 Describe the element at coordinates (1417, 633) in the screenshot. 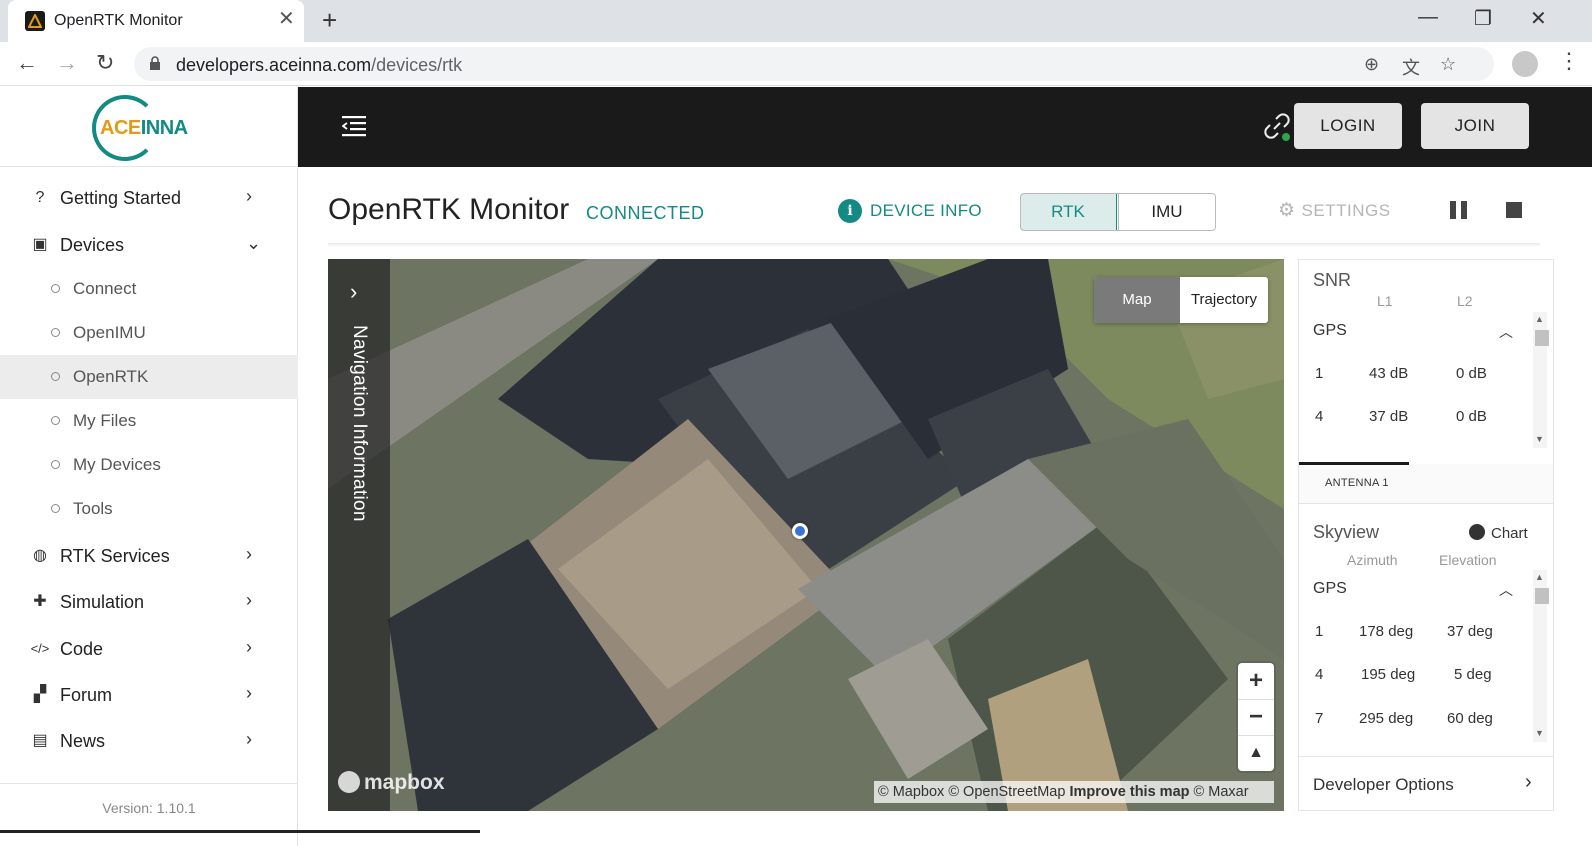

I see `skyview-row: 1 178 deg 37 deg` at that location.